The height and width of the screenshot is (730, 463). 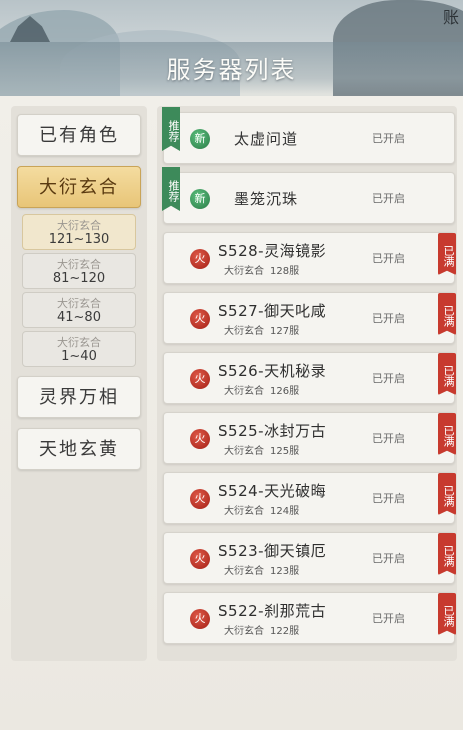 I want to click on account-button-label: 账, so click(x=451, y=16).